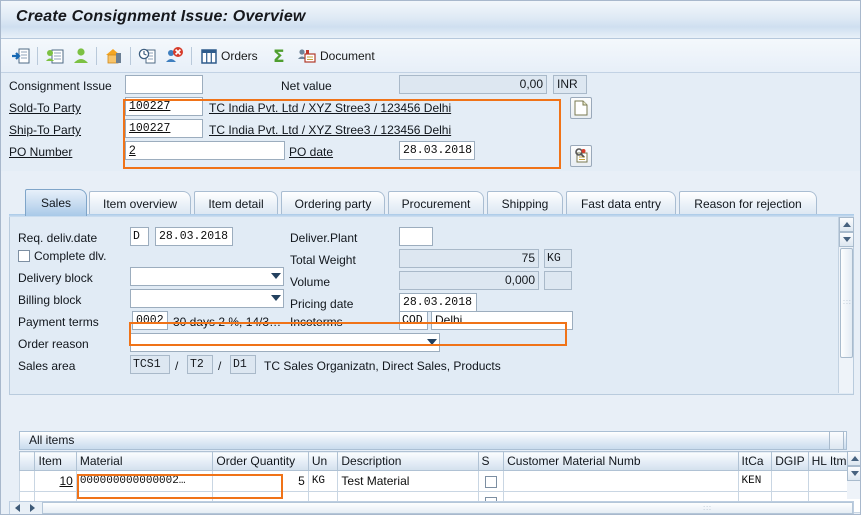  I want to click on tab-sales: Sales, so click(56, 202).